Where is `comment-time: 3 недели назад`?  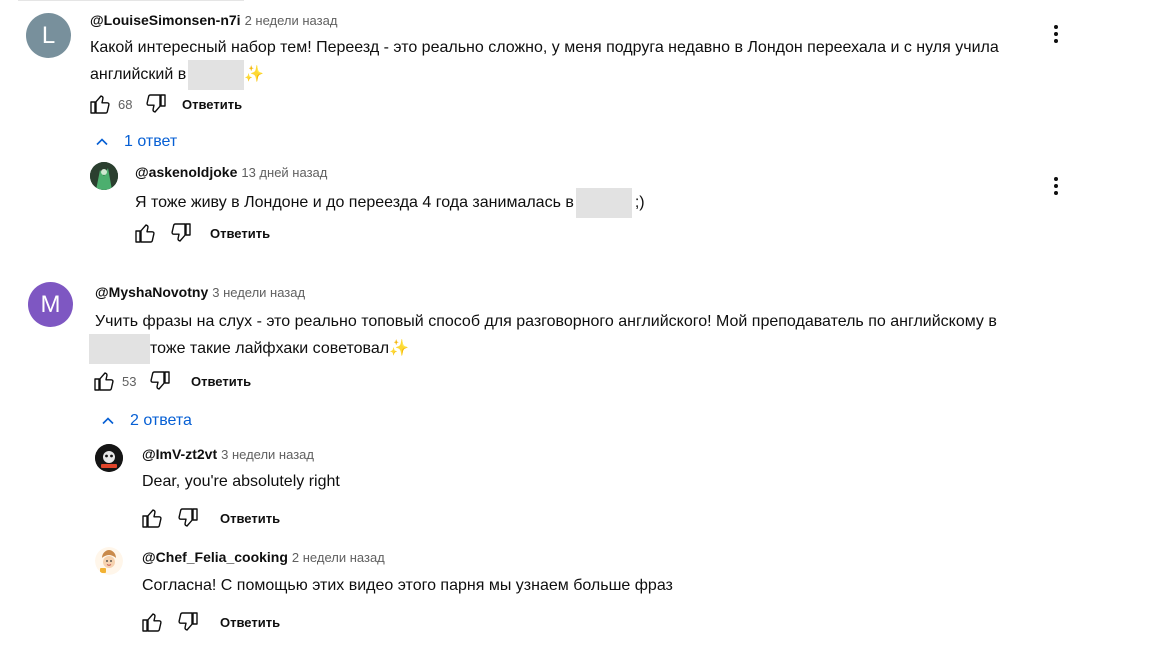 comment-time: 3 недели назад is located at coordinates (258, 292).